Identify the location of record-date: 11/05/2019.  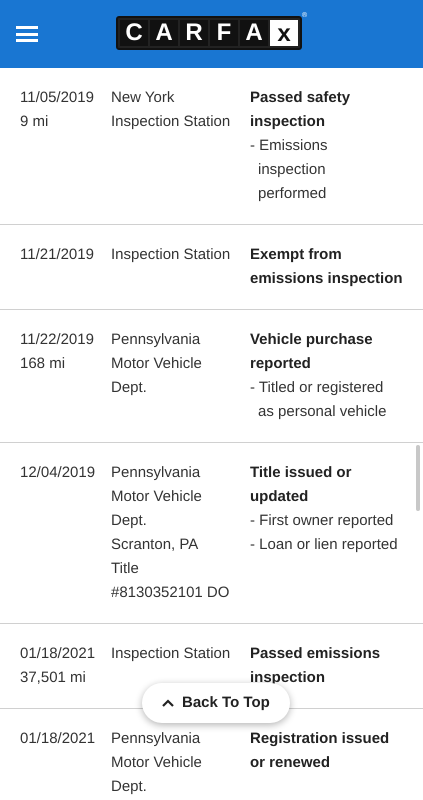
(57, 98).